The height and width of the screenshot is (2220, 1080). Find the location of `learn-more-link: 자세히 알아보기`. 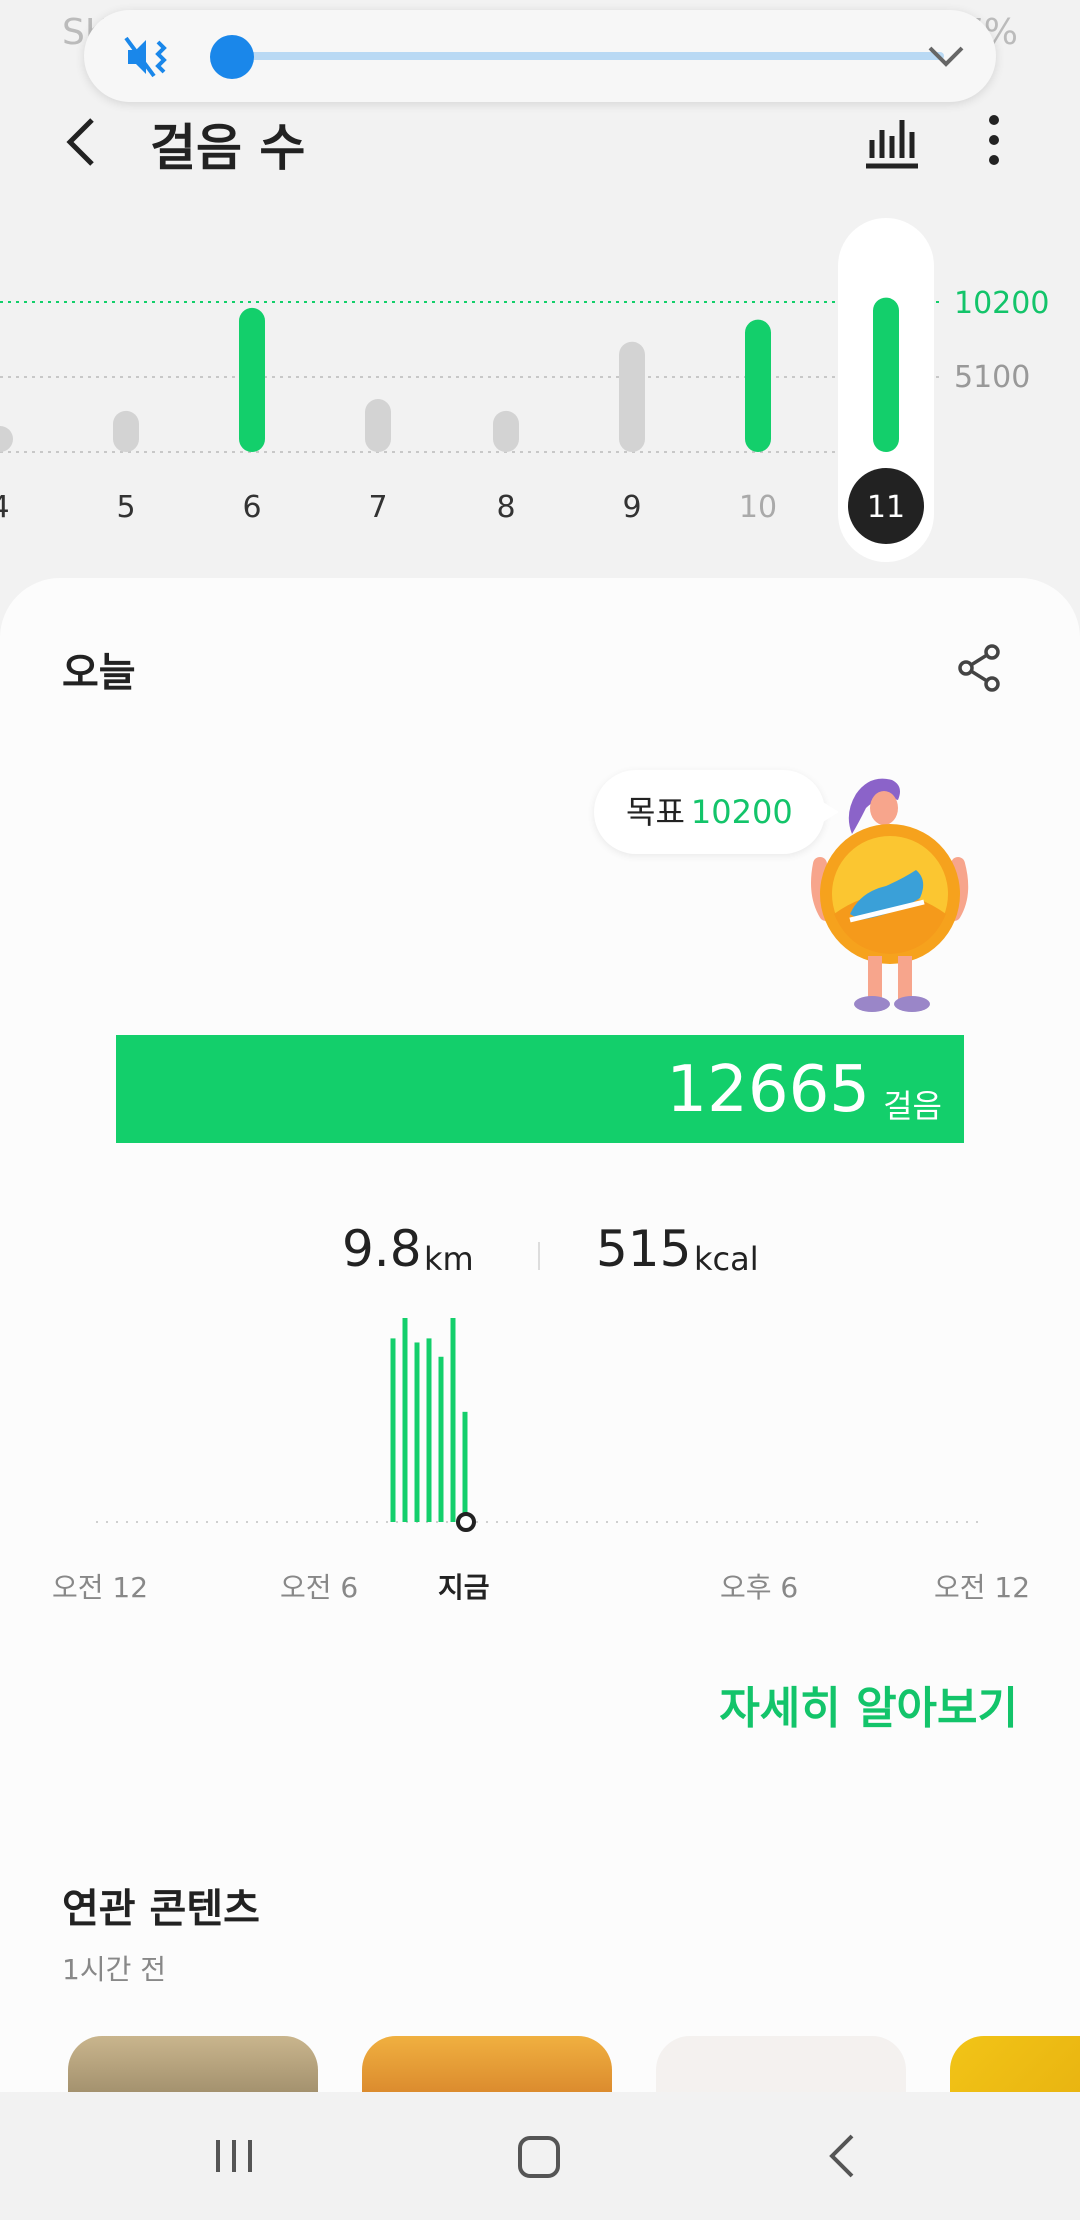

learn-more-link: 자세히 알아보기 is located at coordinates (868, 1704).